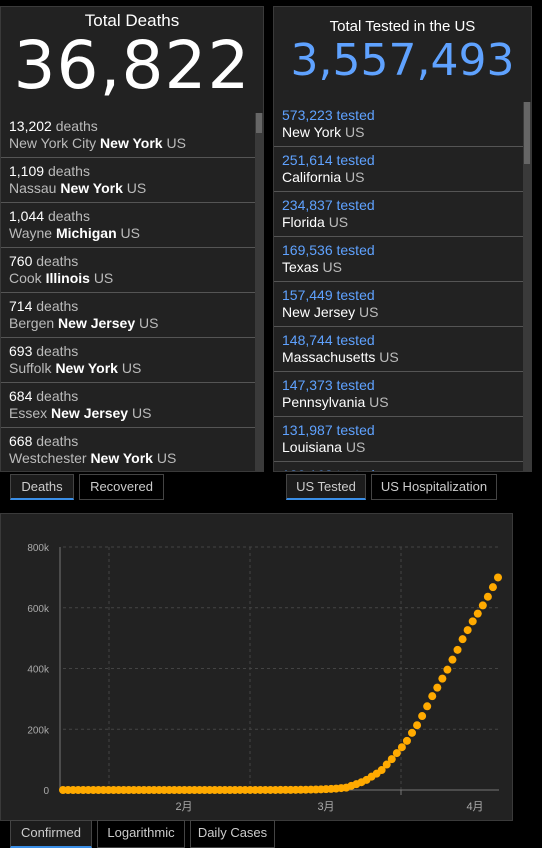 The width and height of the screenshot is (542, 848). I want to click on list-item: 668 deaths Westchester New York US, so click(128, 449).